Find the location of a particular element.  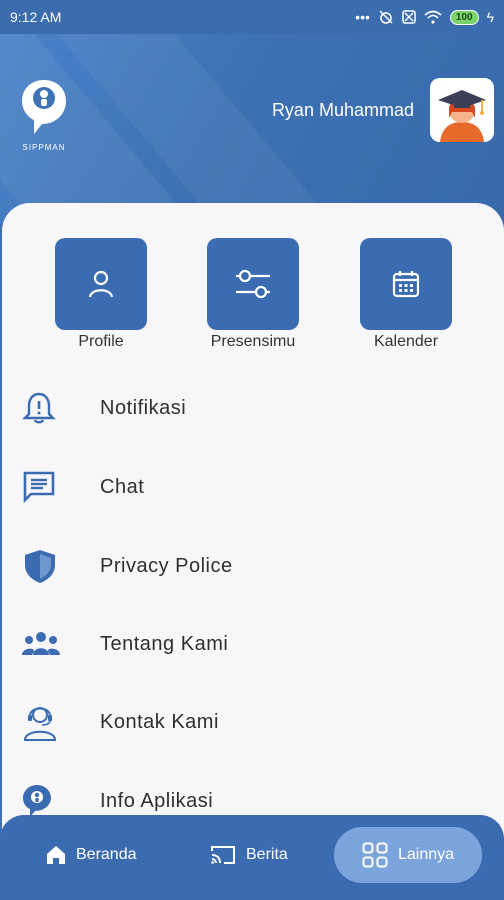

nav-label: Lainnya is located at coordinates (426, 854).